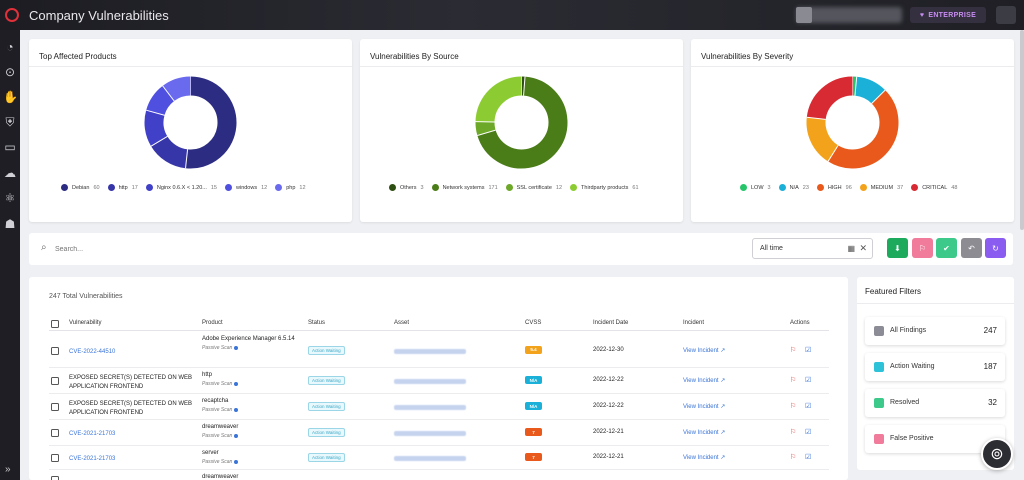 The width and height of the screenshot is (1024, 480). I want to click on products-slice-php, so click(177, 89).